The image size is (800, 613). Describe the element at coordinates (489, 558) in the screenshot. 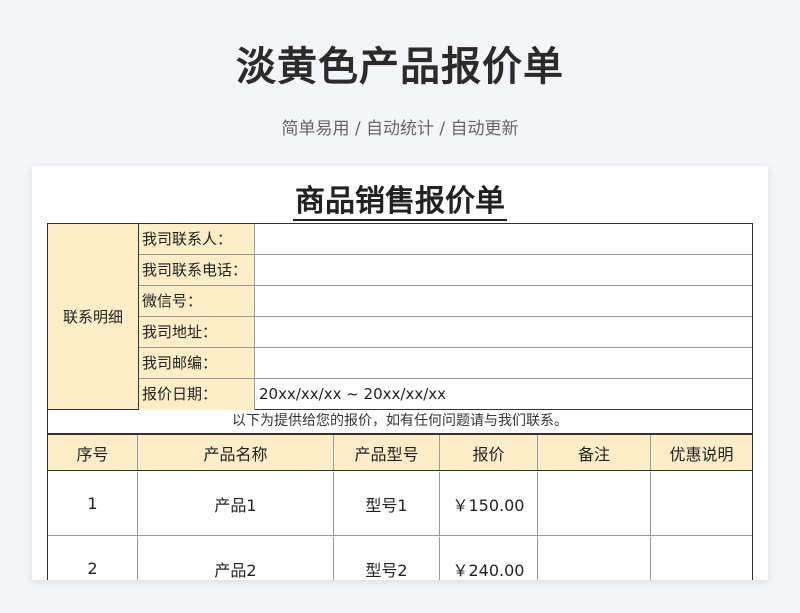

I see `table-cell: ￥240.00` at that location.